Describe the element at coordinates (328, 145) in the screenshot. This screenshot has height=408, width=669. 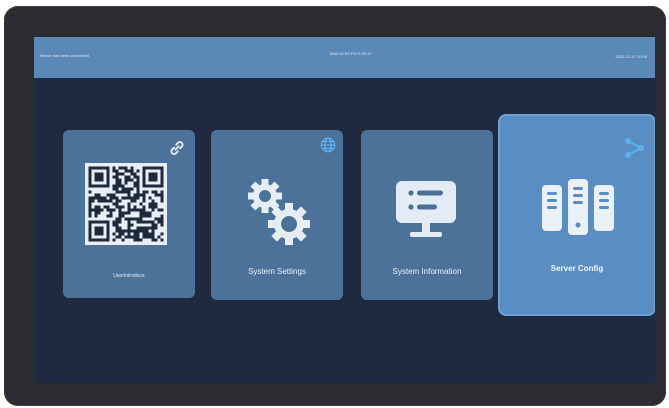
I see `globe-icon` at that location.